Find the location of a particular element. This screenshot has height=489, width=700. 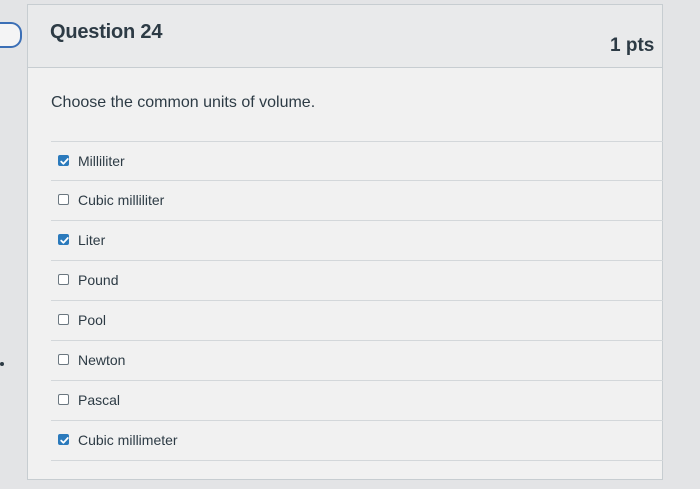

answer-option: Milliliter is located at coordinates (357, 161).